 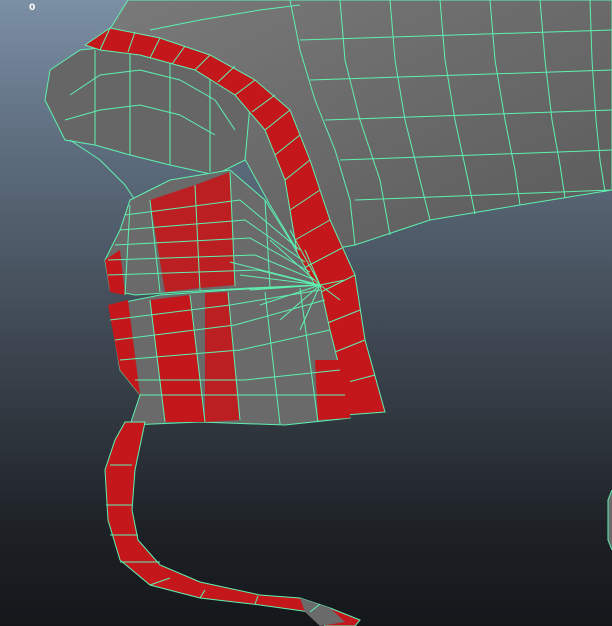 I want to click on adjacent-mesh-edge, so click(x=609, y=520).